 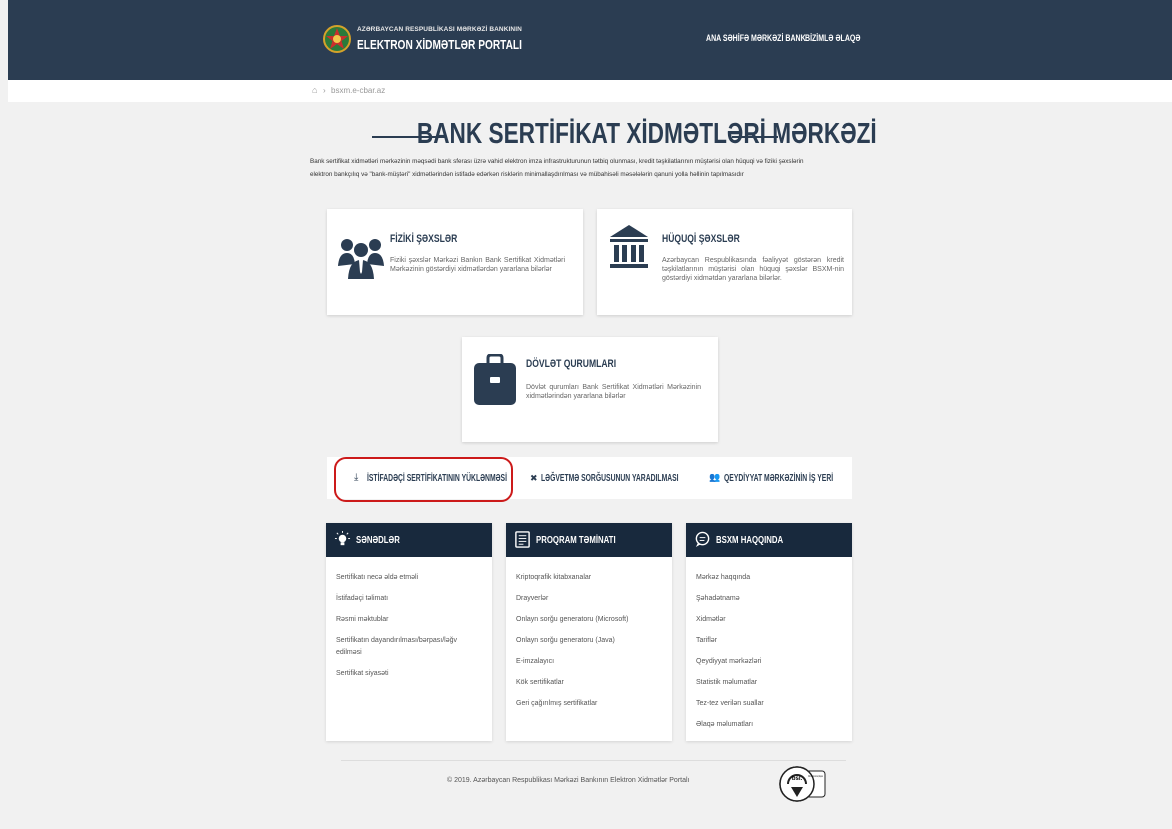 What do you see at coordinates (728, 661) in the screenshot?
I see `link-registration-centers: Qeydiyyat mərkəzləri` at bounding box center [728, 661].